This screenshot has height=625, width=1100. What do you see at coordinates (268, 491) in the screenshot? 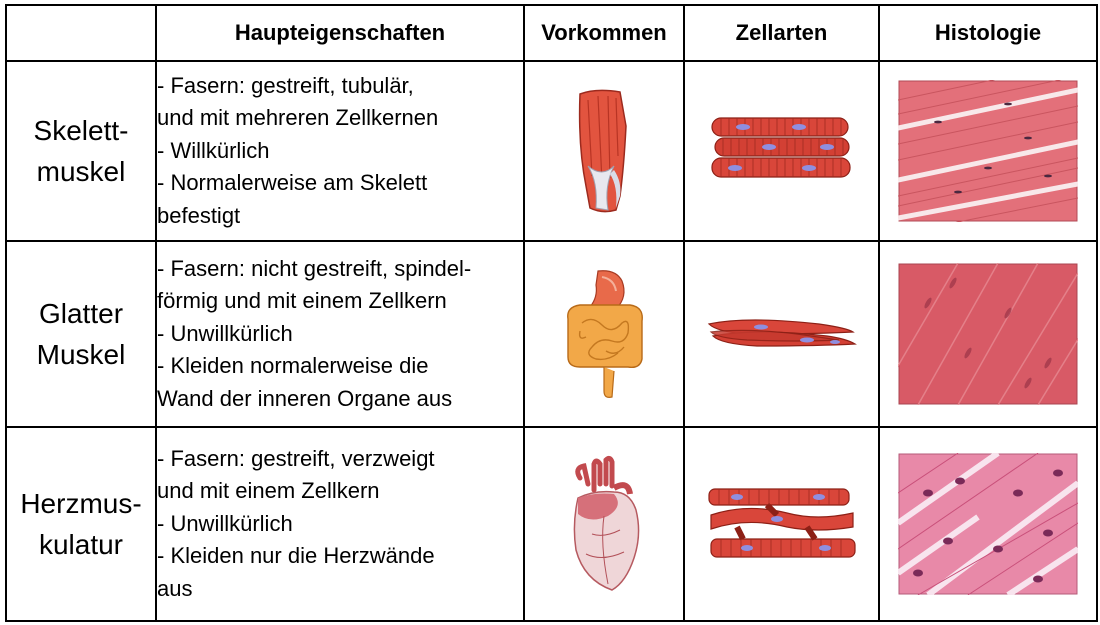
I see `property-line: und mit einem Zellkern` at bounding box center [268, 491].